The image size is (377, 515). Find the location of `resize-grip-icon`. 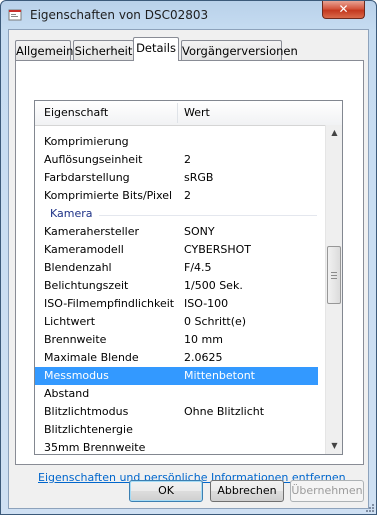

resize-grip-icon is located at coordinates (370, 508).